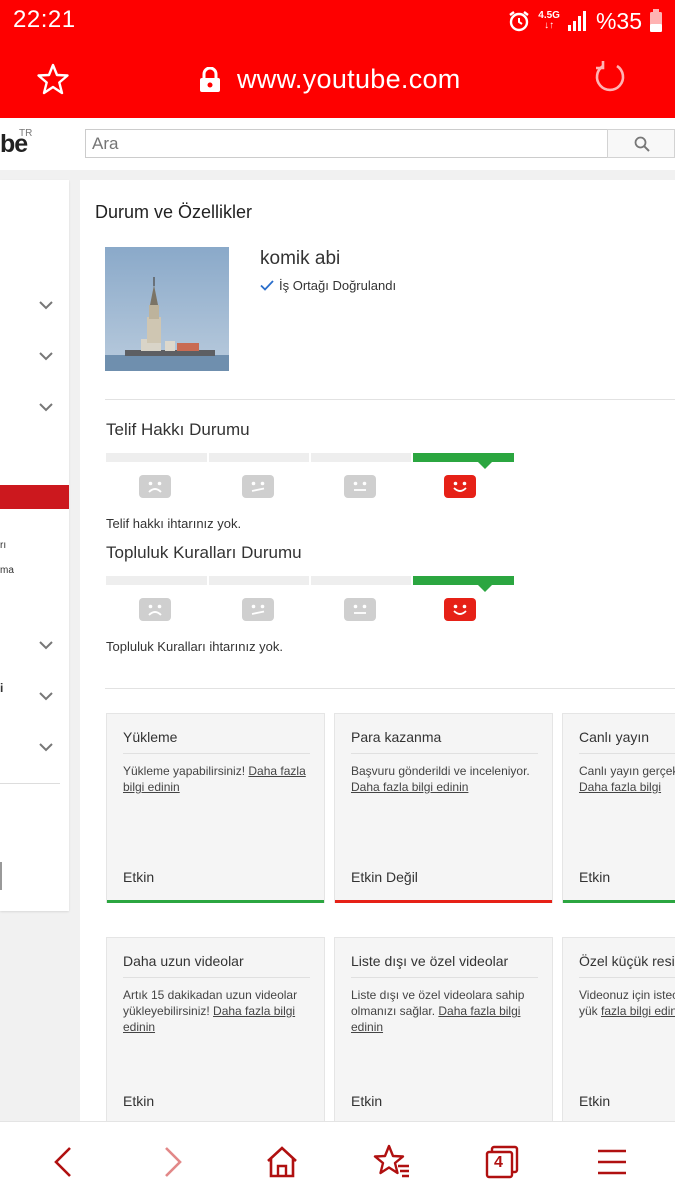 This screenshot has height=1200, width=675. What do you see at coordinates (337, 1160) in the screenshot?
I see `browser-bottom-nav: 4` at bounding box center [337, 1160].